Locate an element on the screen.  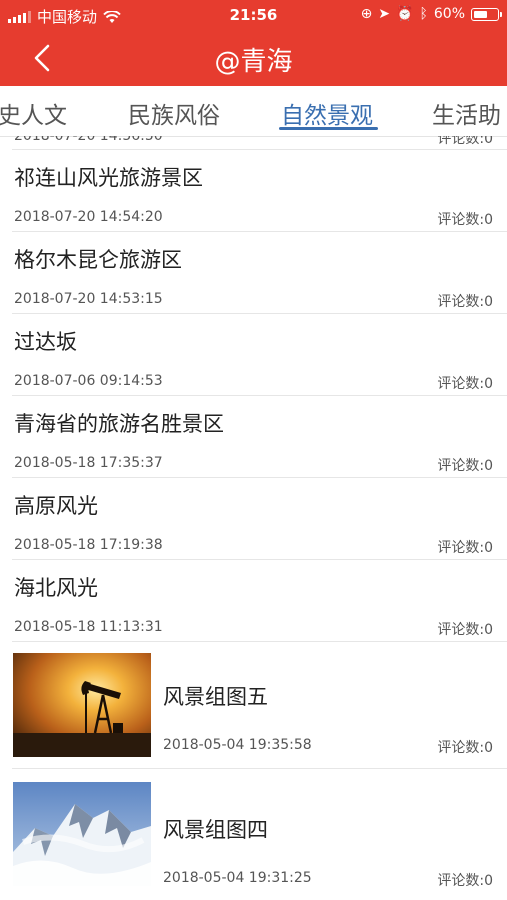
battery-icon is located at coordinates (486, 14).